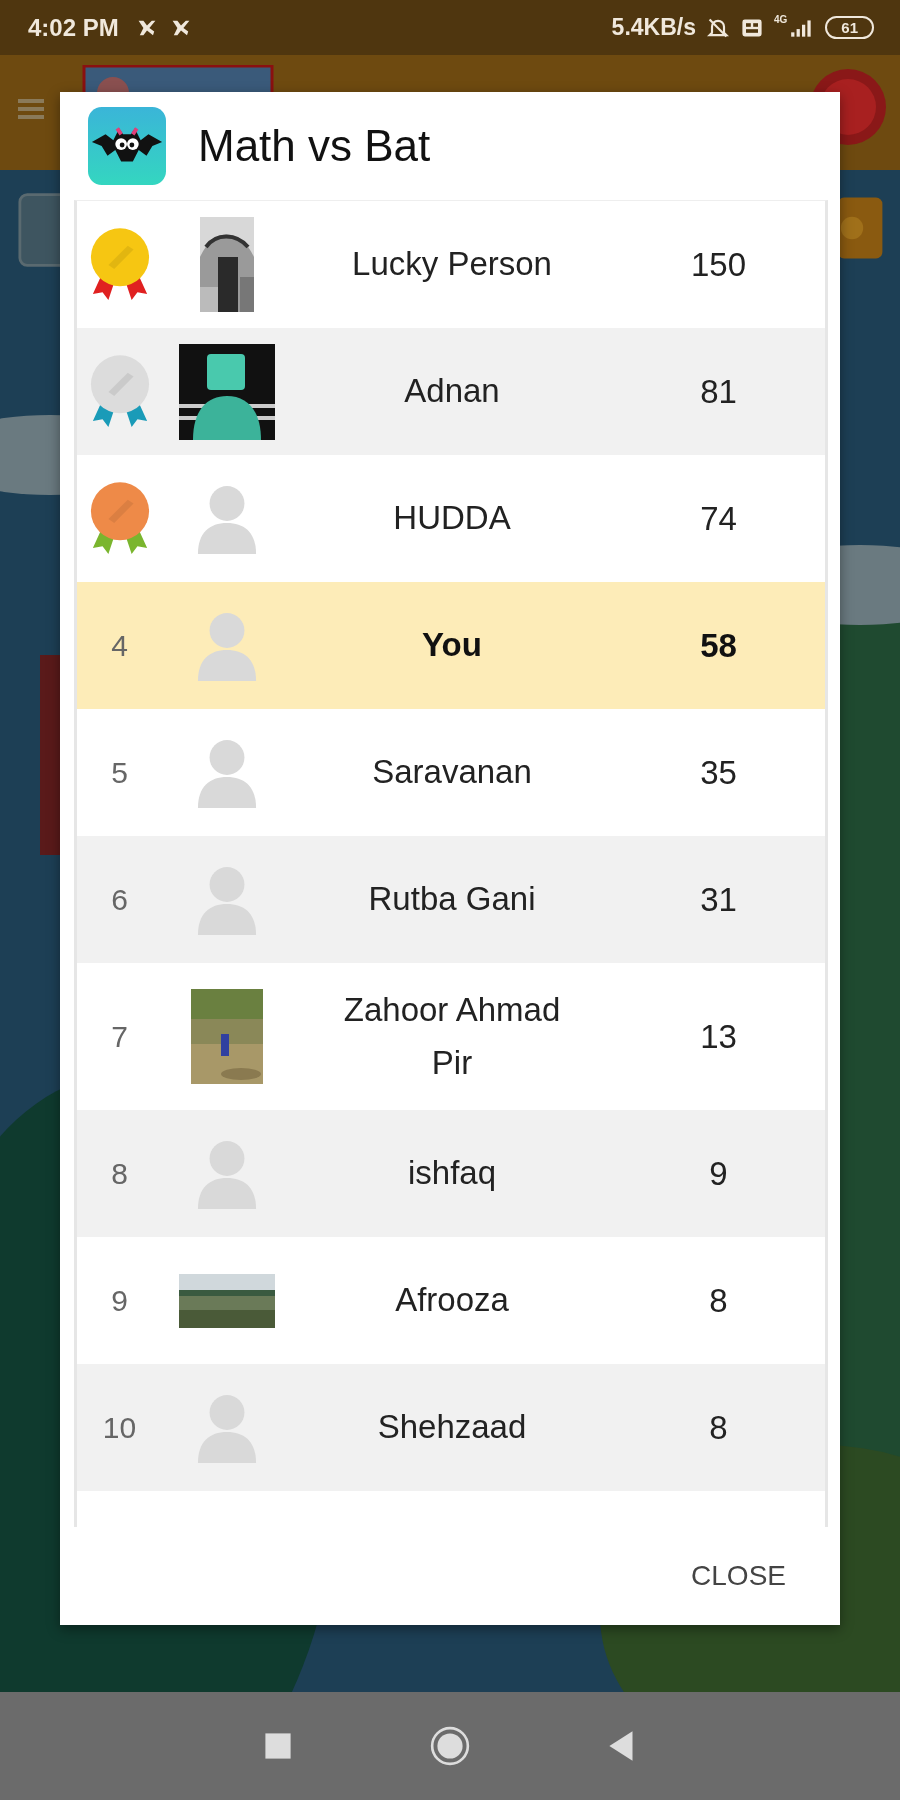 This screenshot has width=900, height=1800. I want to click on close-button: CLOSE, so click(738, 1576).